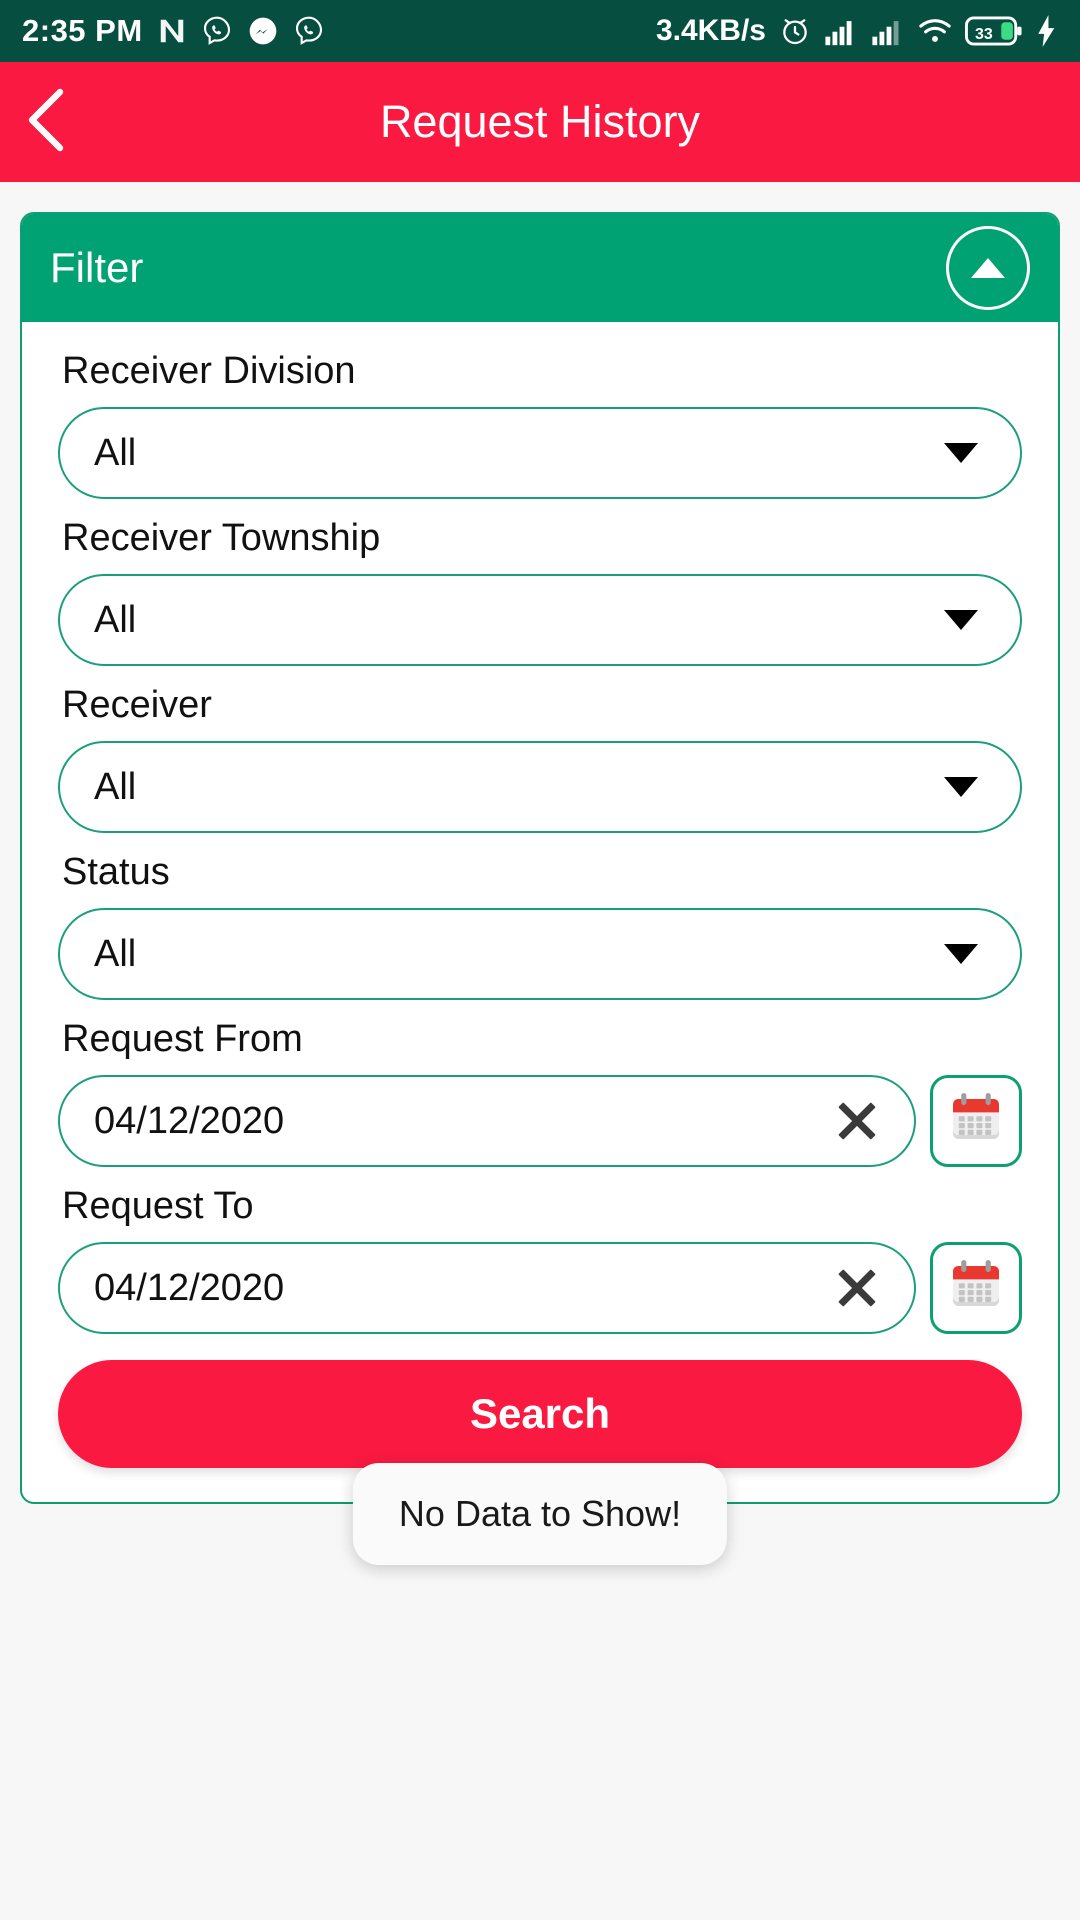 The height and width of the screenshot is (1920, 1080). I want to click on alarm-icon, so click(795, 31).